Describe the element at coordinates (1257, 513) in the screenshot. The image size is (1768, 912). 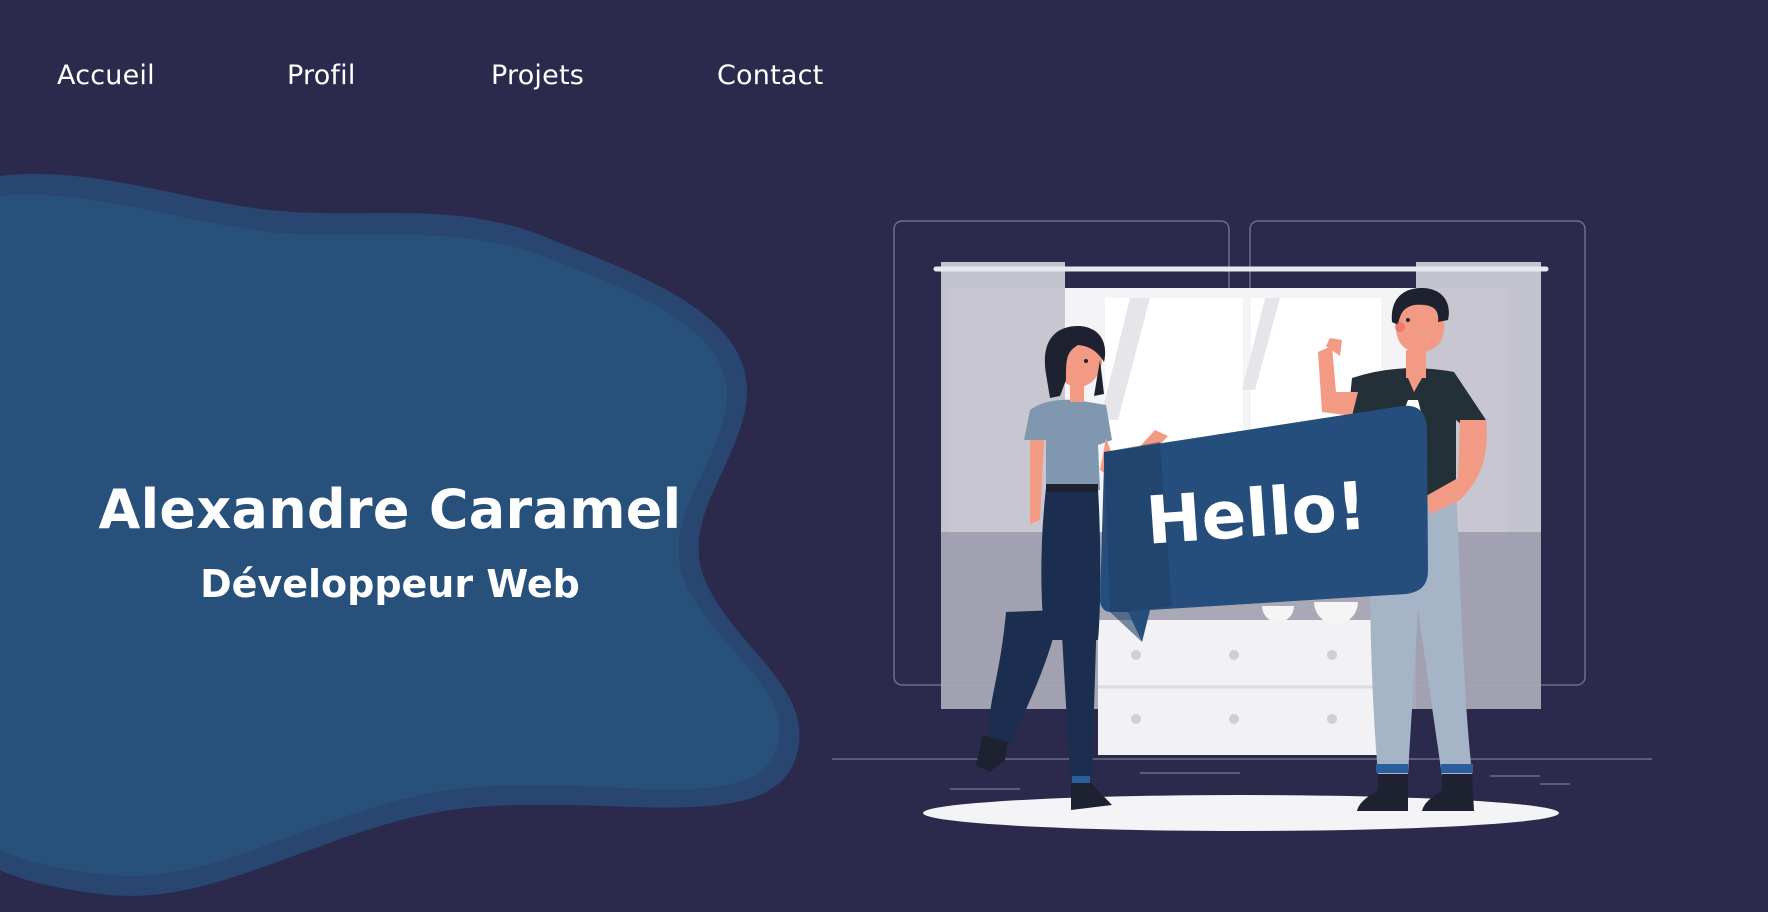
I see `sign-text: Hello!` at that location.